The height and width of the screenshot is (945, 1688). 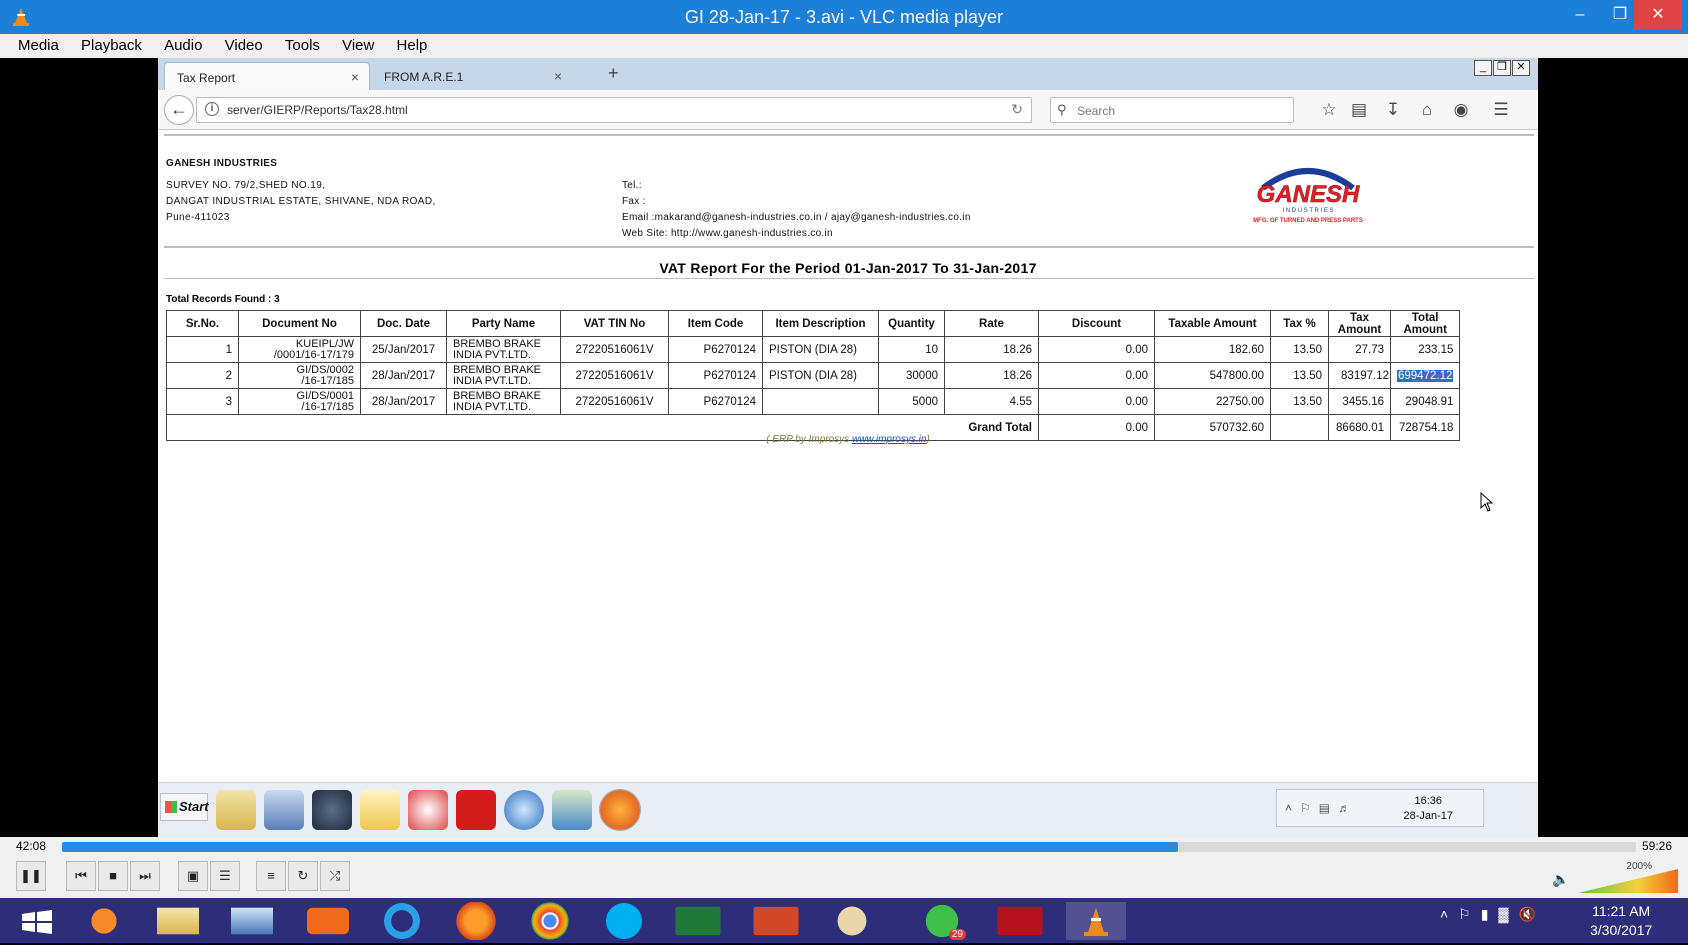 What do you see at coordinates (178, 921) in the screenshot?
I see `file-explorer-icon` at bounding box center [178, 921].